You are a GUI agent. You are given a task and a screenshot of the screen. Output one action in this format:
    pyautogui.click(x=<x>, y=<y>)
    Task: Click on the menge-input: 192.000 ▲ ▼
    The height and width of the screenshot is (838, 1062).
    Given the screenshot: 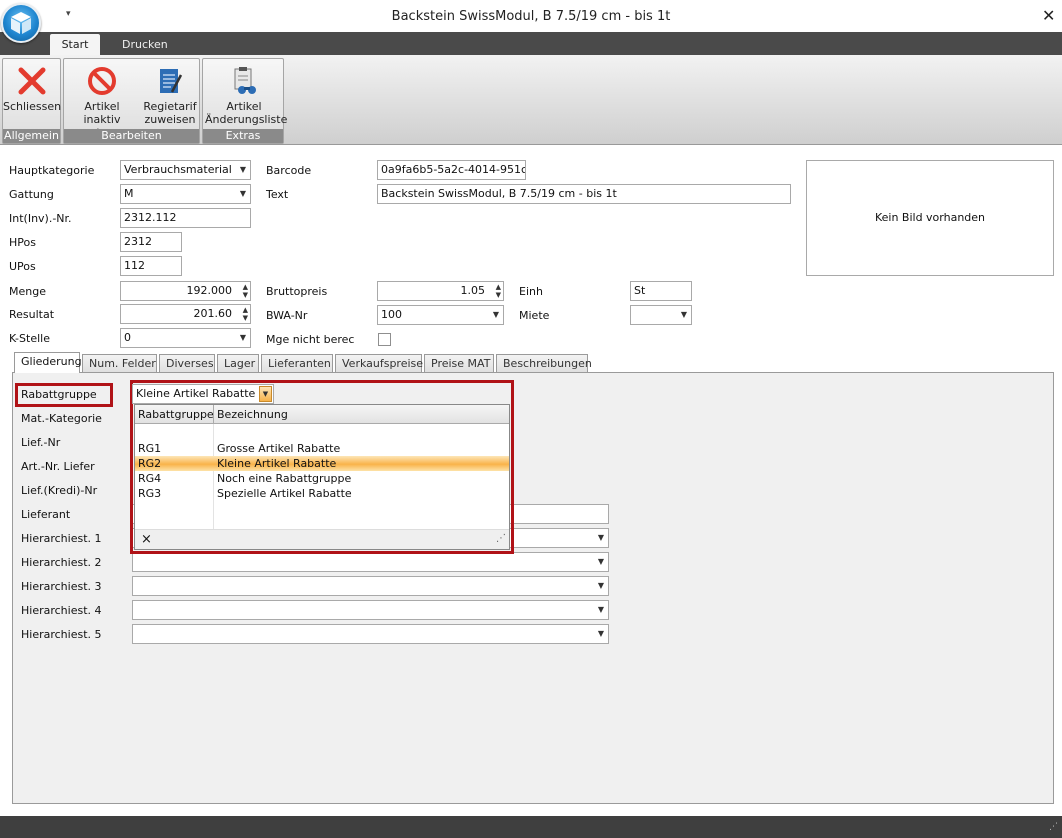 What is the action you would take?
    pyautogui.click(x=185, y=291)
    